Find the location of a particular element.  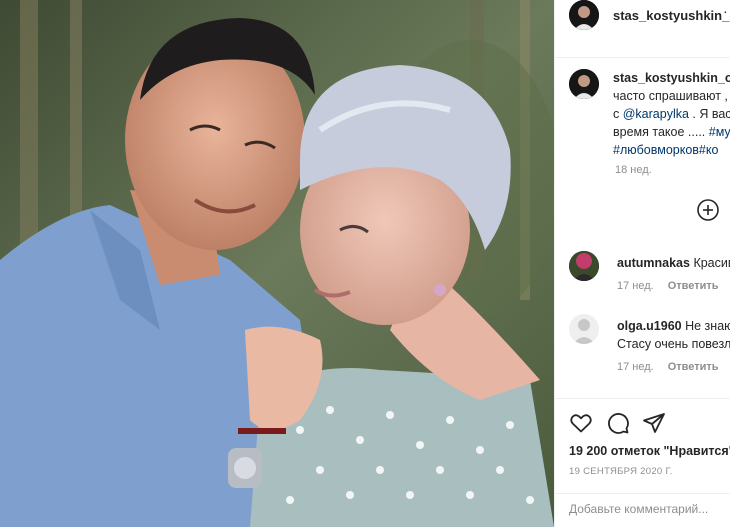

comment-input is located at coordinates (649, 509).